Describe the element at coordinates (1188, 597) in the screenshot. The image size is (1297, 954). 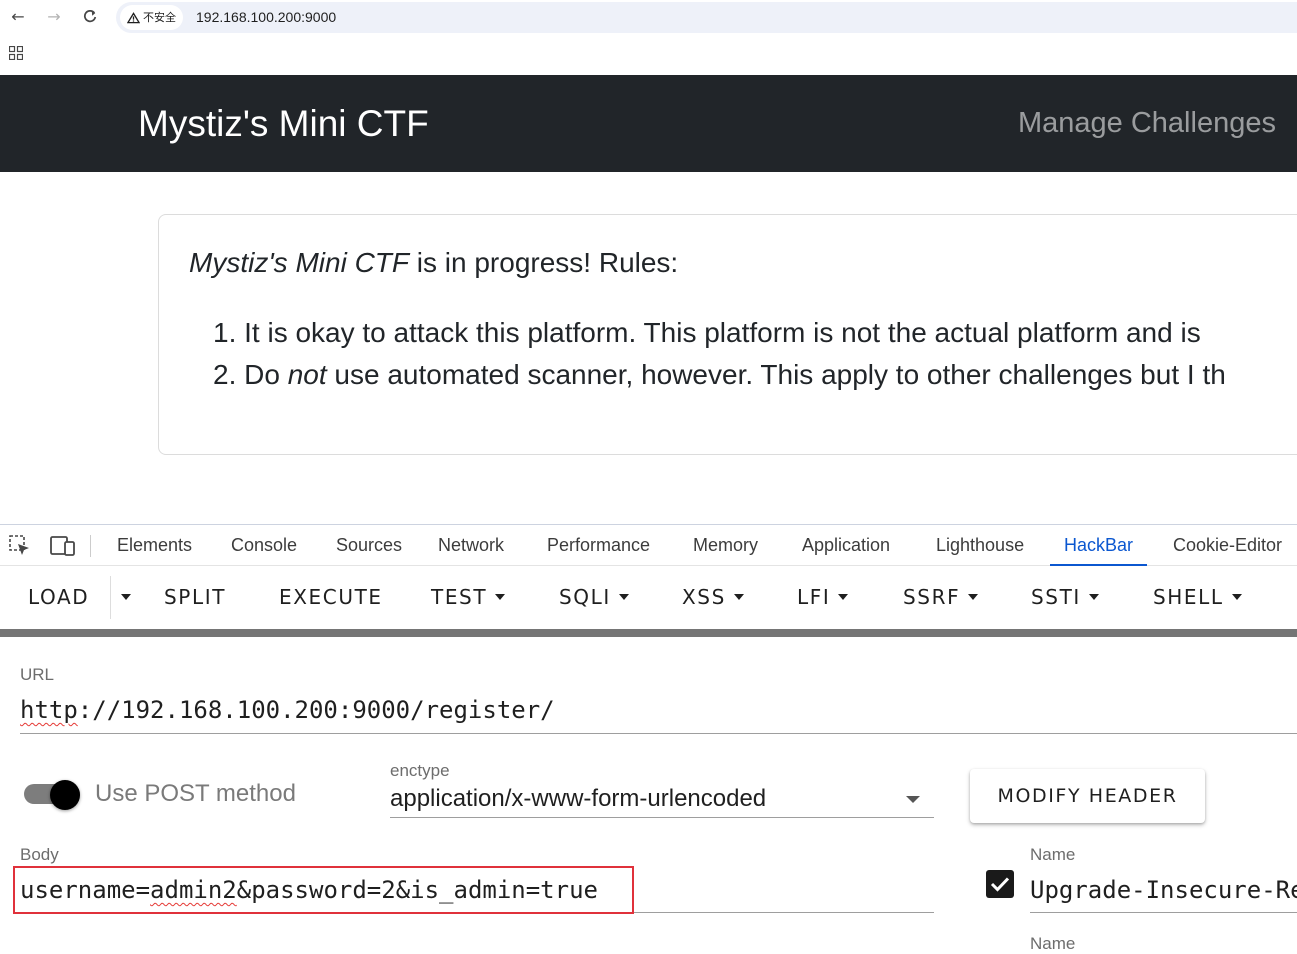
I see `shell-menu-label: SHELL` at that location.